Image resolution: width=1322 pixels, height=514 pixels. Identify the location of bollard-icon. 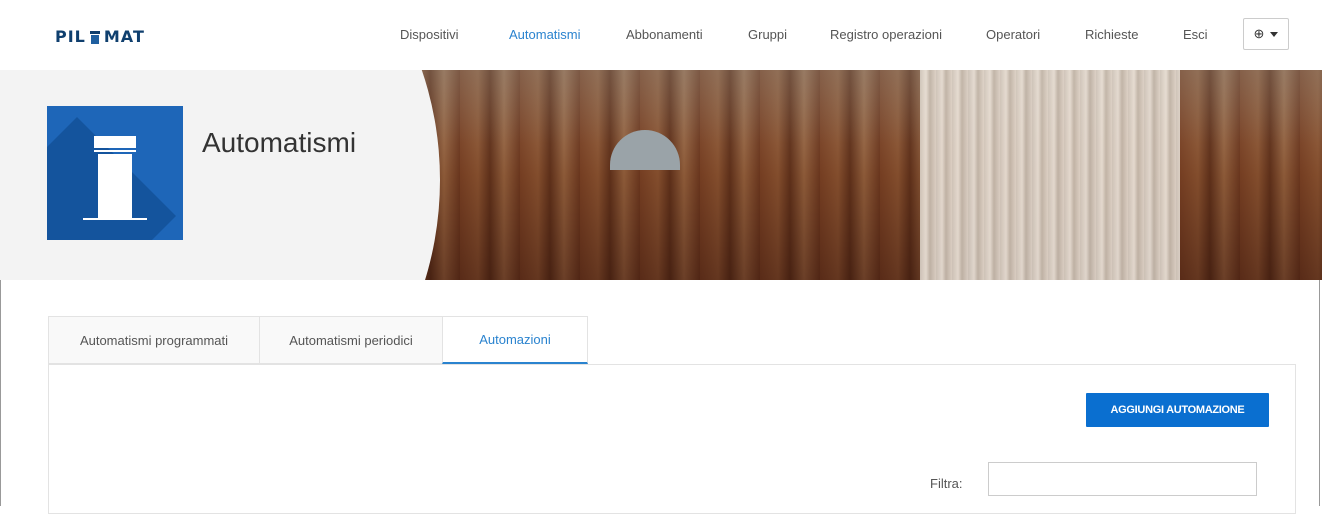
(115, 173).